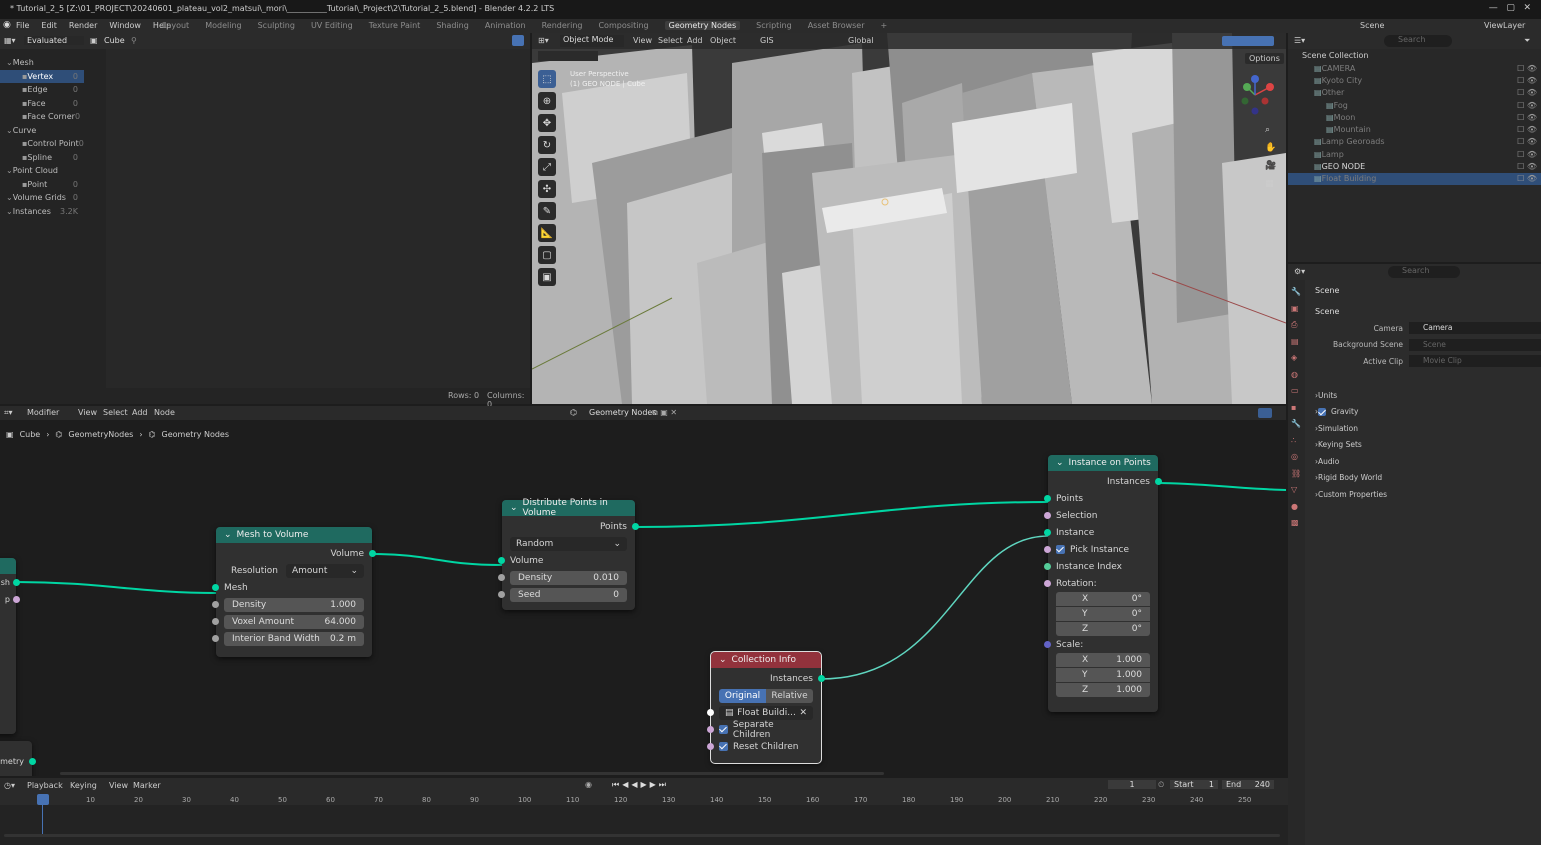 Image resolution: width=1541 pixels, height=845 pixels. I want to click on playhead, so click(43, 799).